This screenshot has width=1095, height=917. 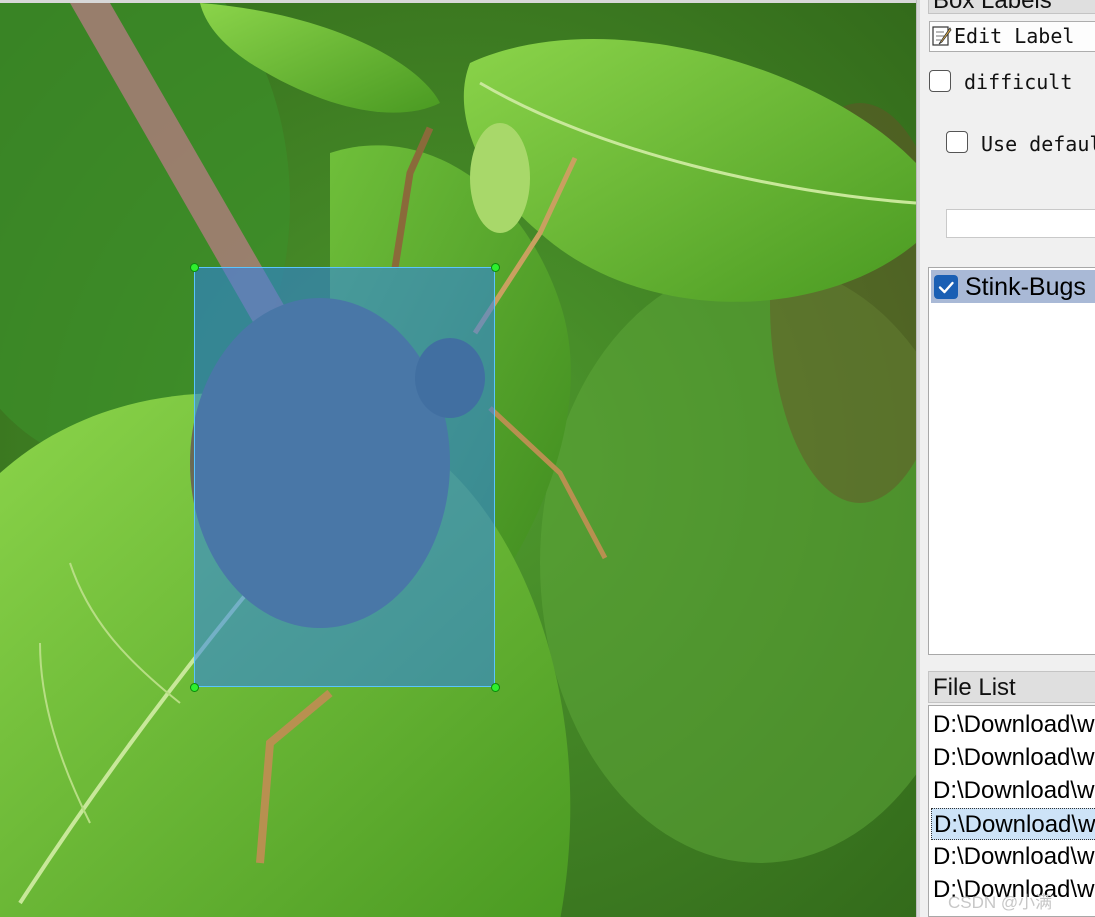 I want to click on edit-label-button: Edit Label, so click(x=1012, y=36).